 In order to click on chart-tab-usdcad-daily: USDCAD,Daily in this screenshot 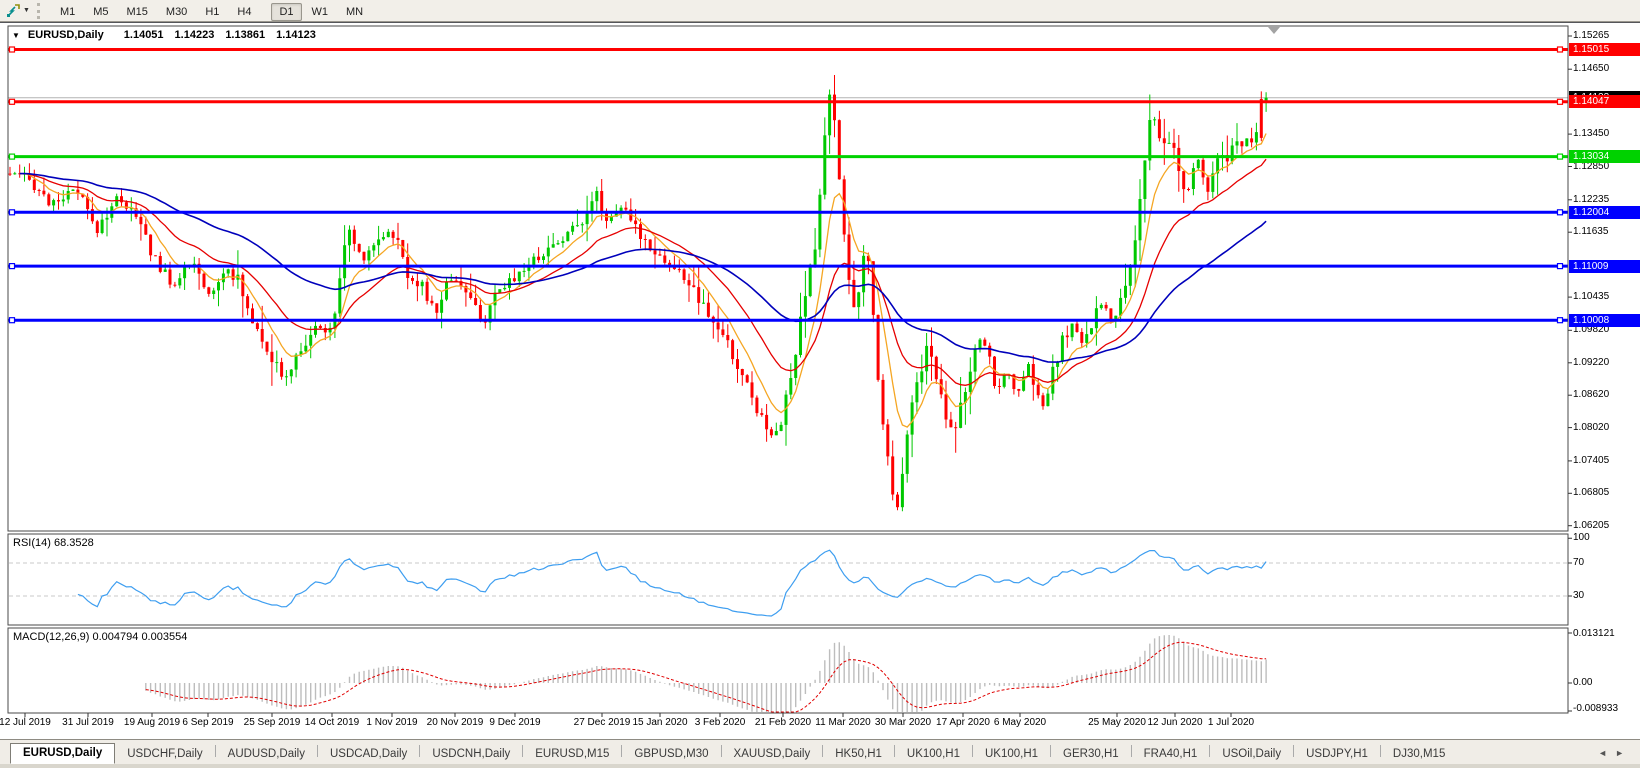, I will do `click(368, 754)`.